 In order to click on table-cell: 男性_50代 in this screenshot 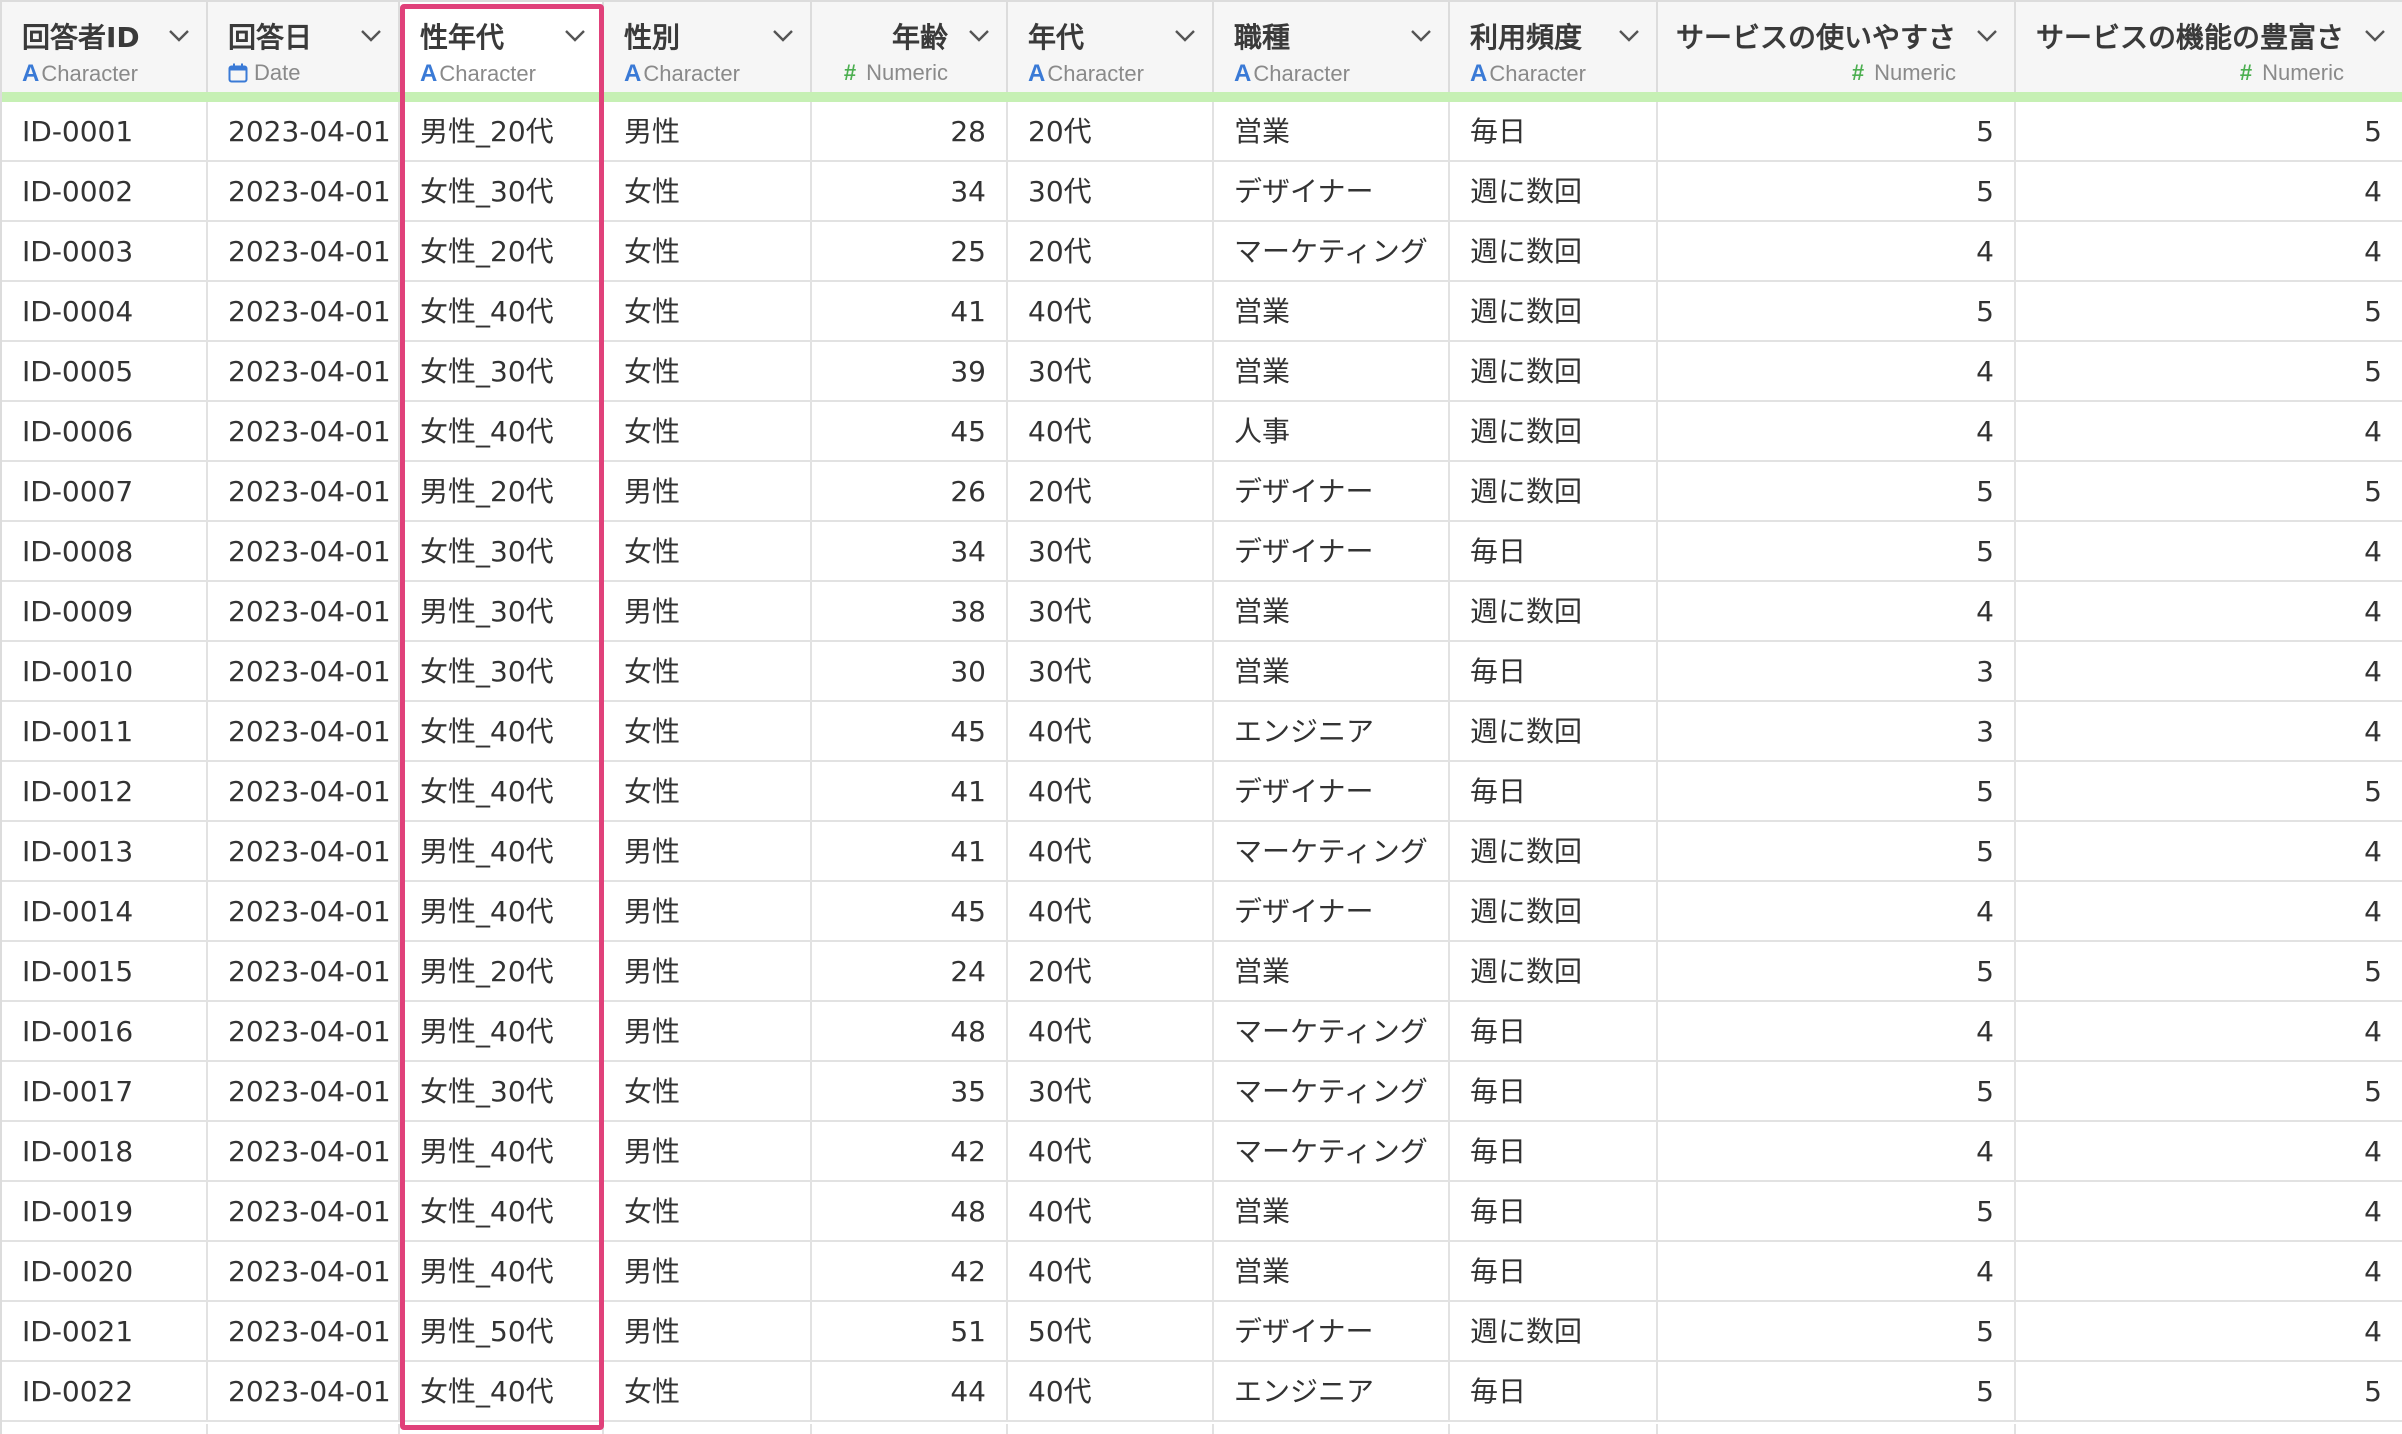, I will do `click(502, 1332)`.